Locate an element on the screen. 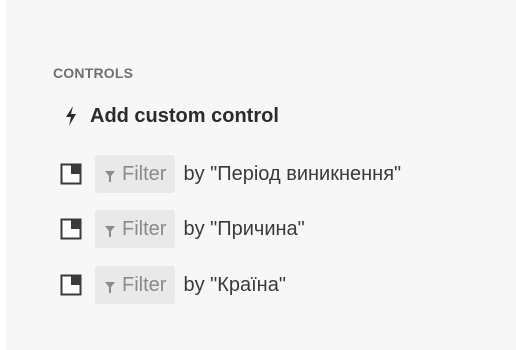  add-custom-control-label: Add custom control is located at coordinates (184, 116).